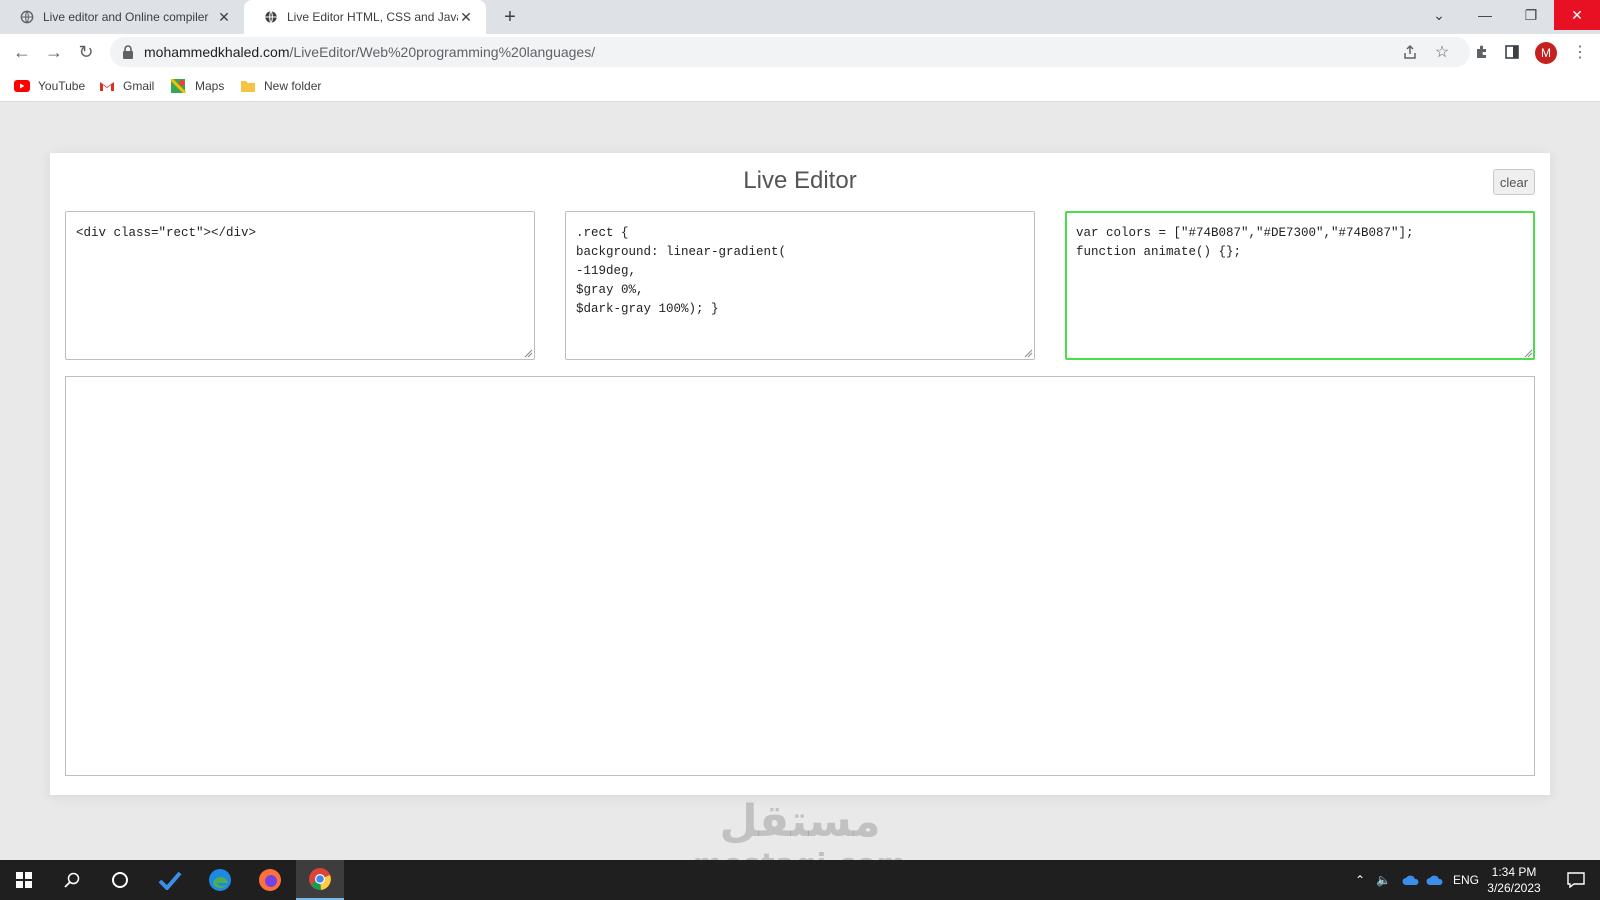 This screenshot has height=900, width=1600. I want to click on back-arrow-icon: ←, so click(22, 52).